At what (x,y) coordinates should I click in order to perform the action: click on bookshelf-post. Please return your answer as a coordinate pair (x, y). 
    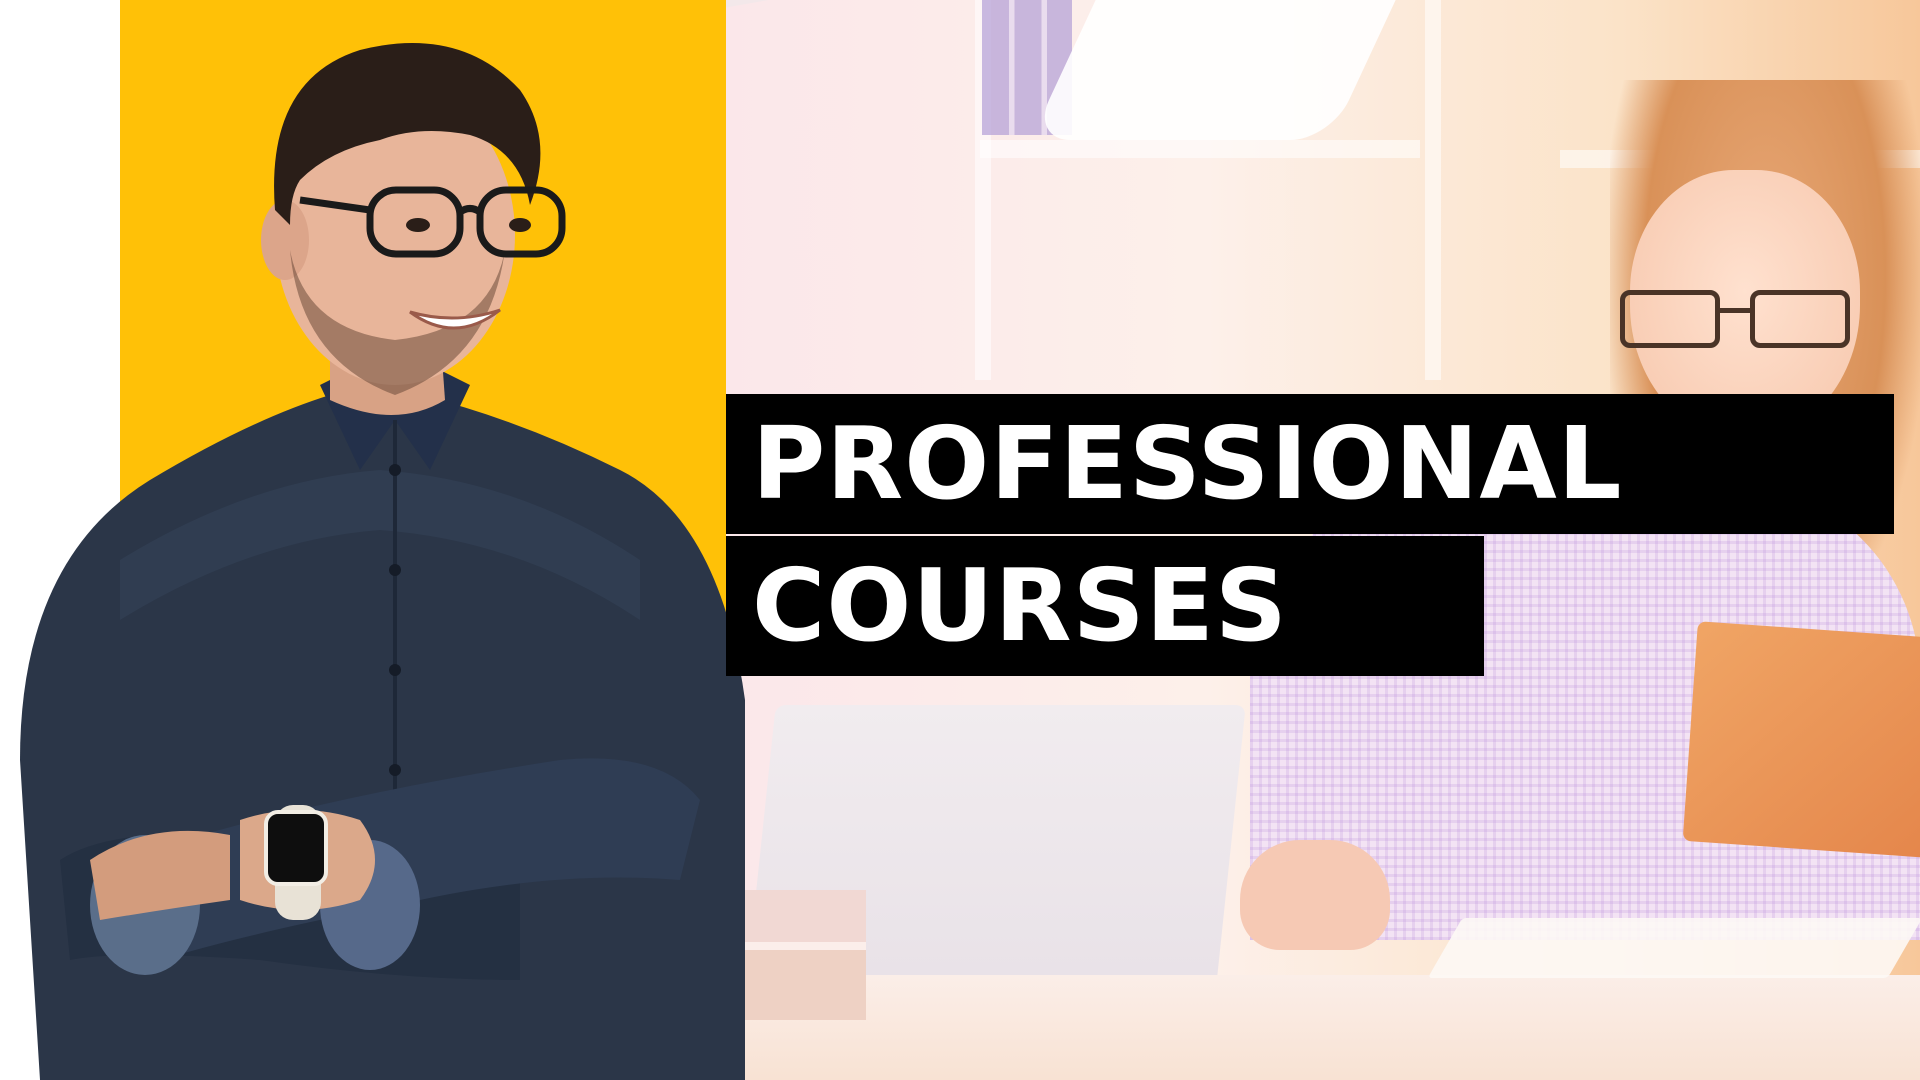
    Looking at the image, I should click on (1433, 190).